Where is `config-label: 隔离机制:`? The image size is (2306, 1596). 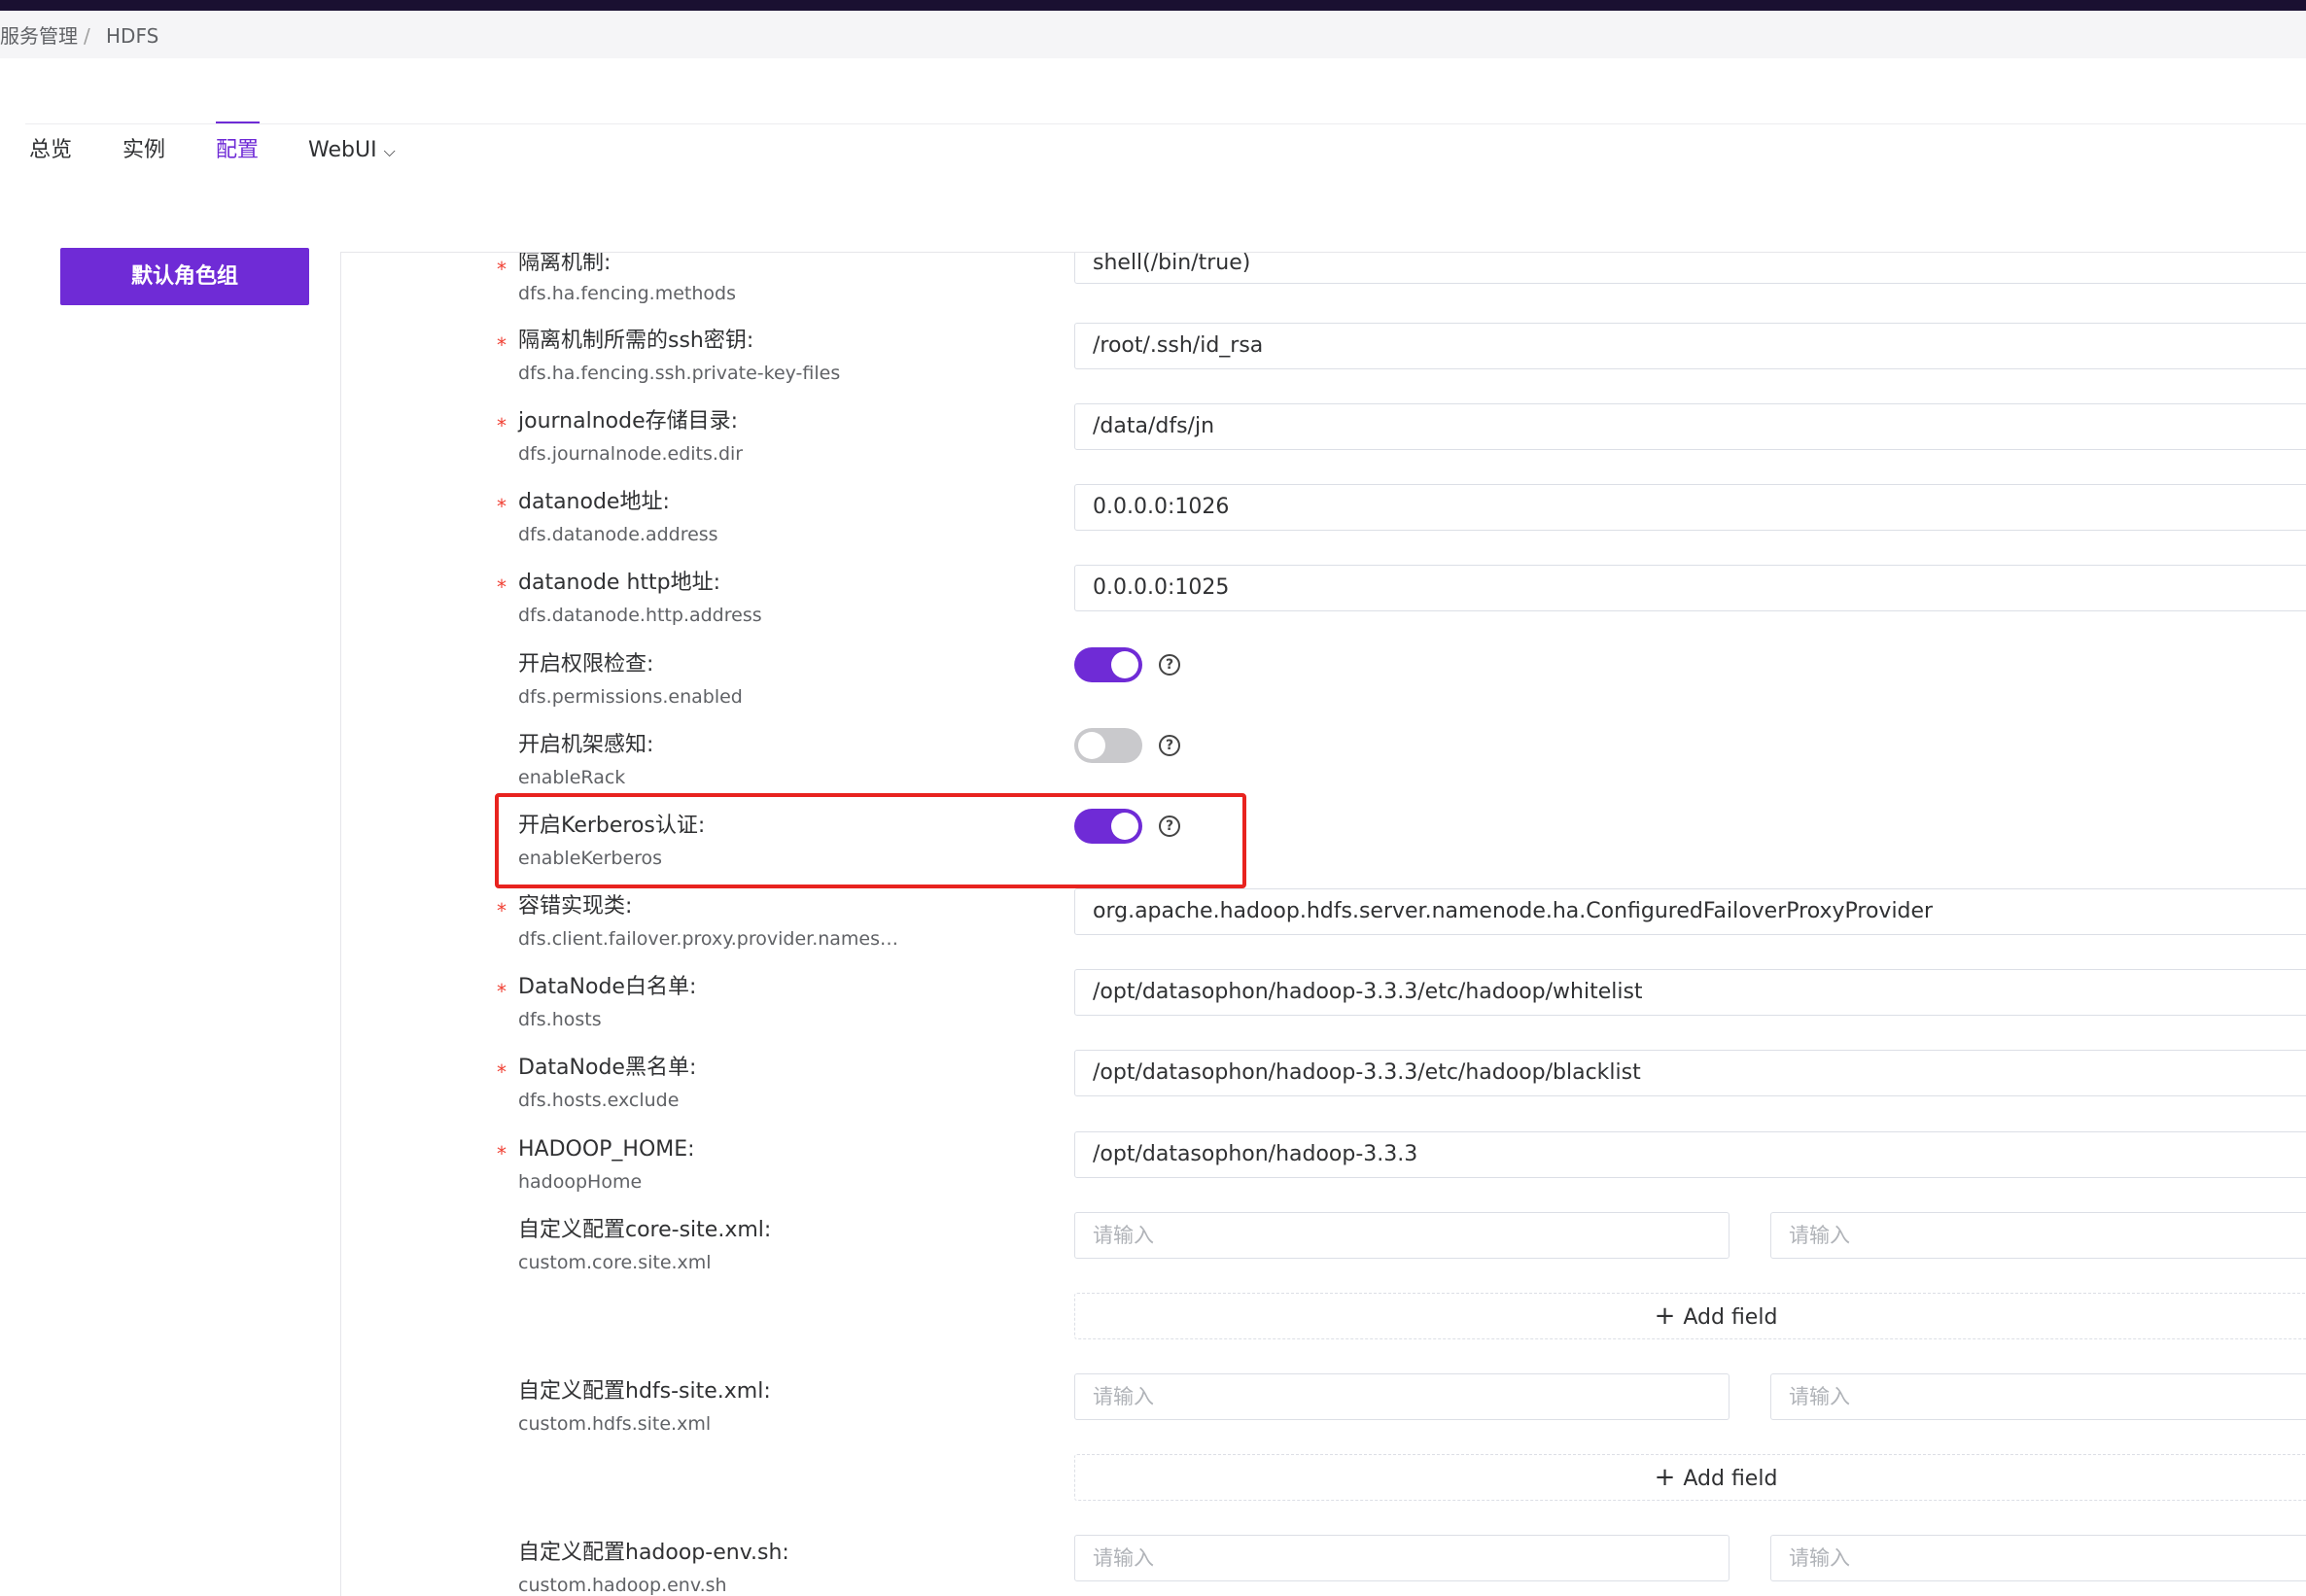
config-label: 隔离机制: is located at coordinates (564, 263).